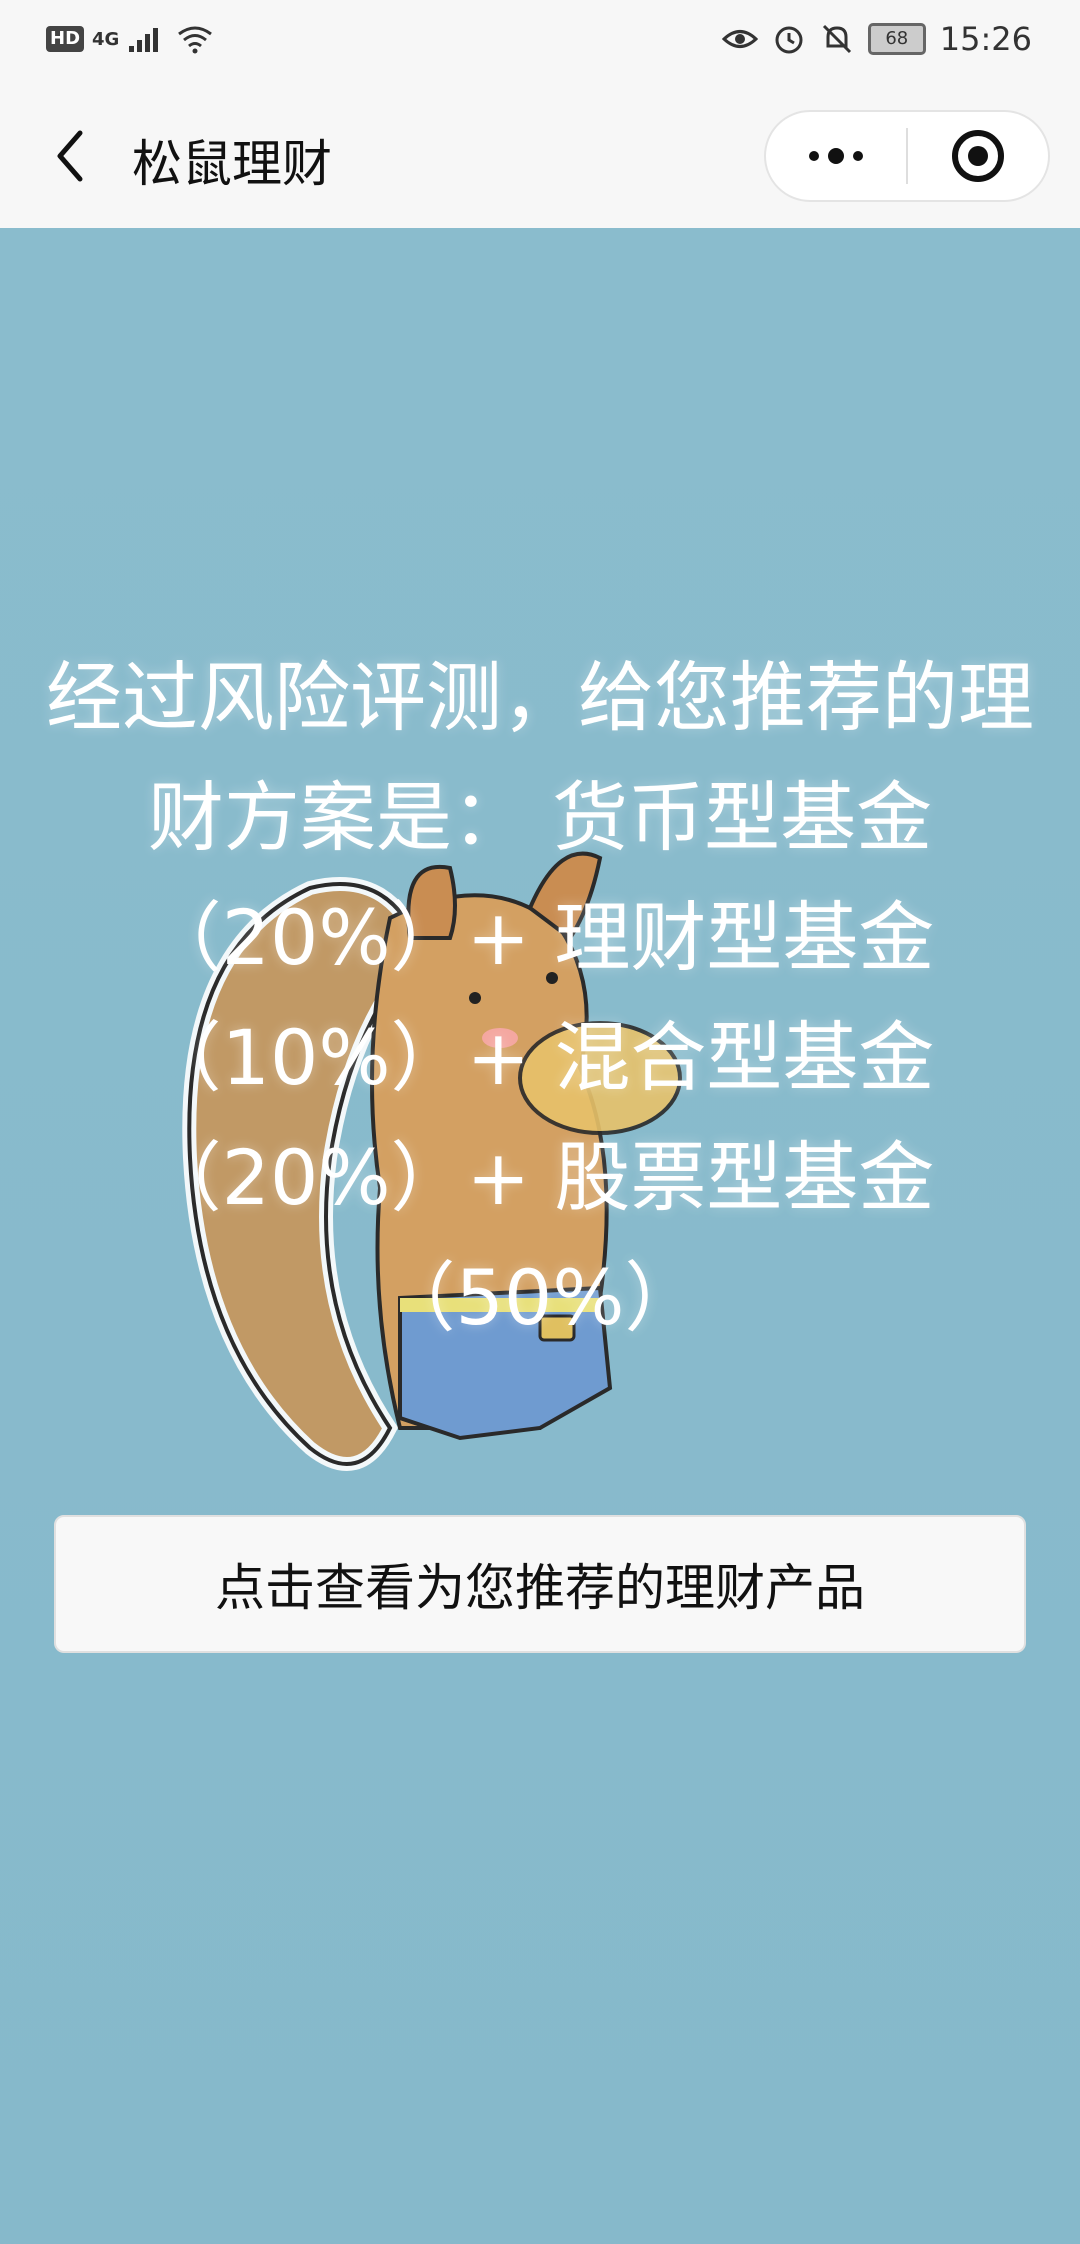  I want to click on status-right: 68 15:26, so click(876, 39).